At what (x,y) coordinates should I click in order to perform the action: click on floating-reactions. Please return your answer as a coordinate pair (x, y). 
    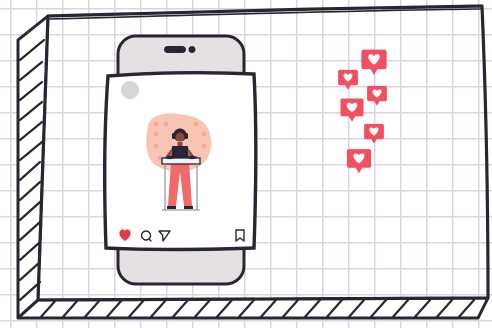
    Looking at the image, I should click on (362, 111).